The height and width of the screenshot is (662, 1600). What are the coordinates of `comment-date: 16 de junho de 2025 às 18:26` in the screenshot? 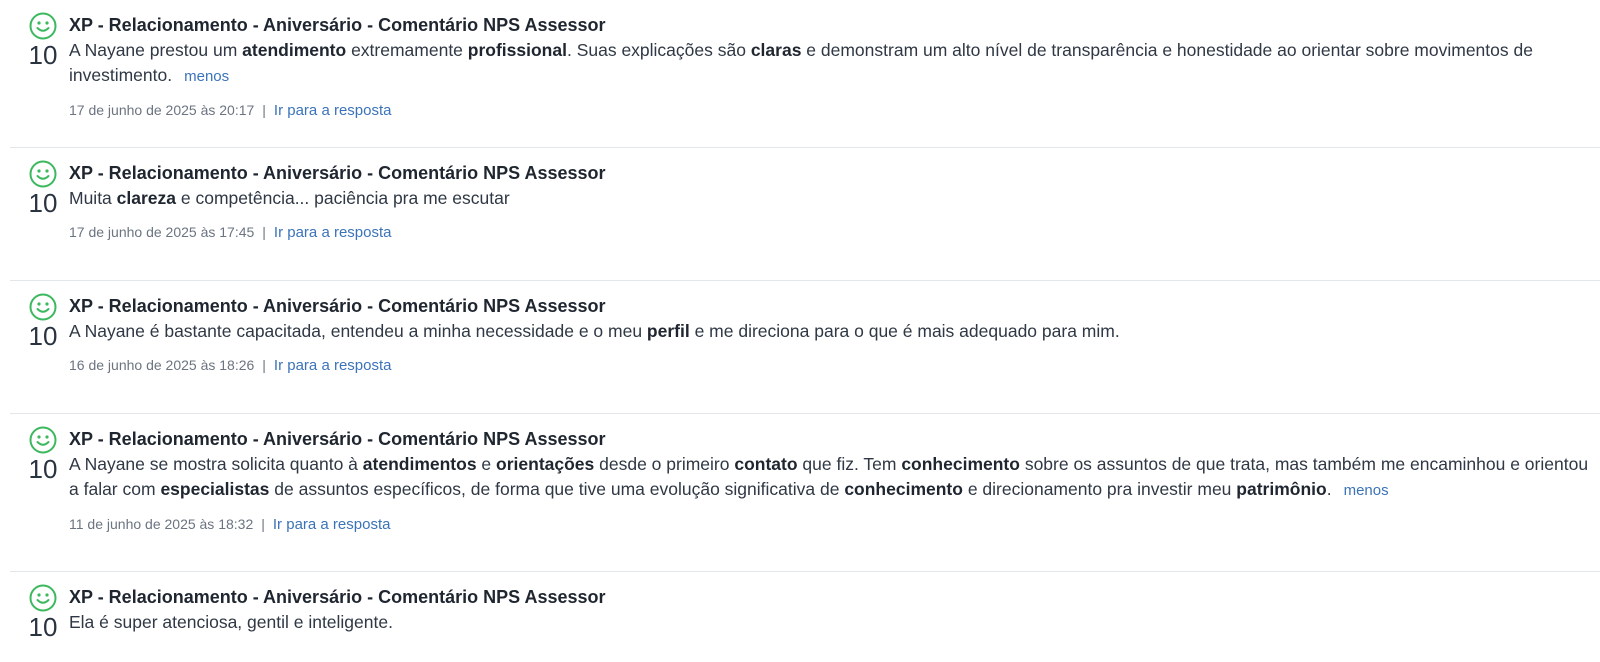 It's located at (162, 365).